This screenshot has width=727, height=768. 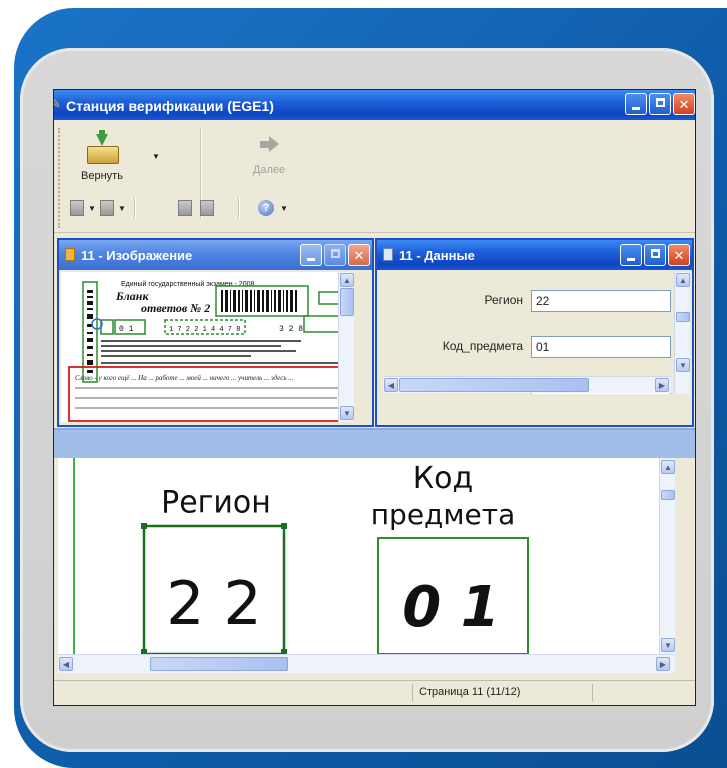 I want to click on data-maximize-button, so click(x=655, y=255).